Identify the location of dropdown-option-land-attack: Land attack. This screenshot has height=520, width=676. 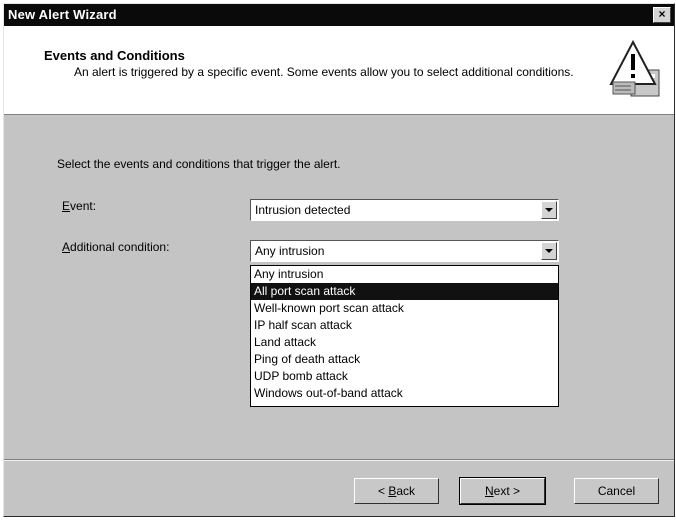
(404, 342).